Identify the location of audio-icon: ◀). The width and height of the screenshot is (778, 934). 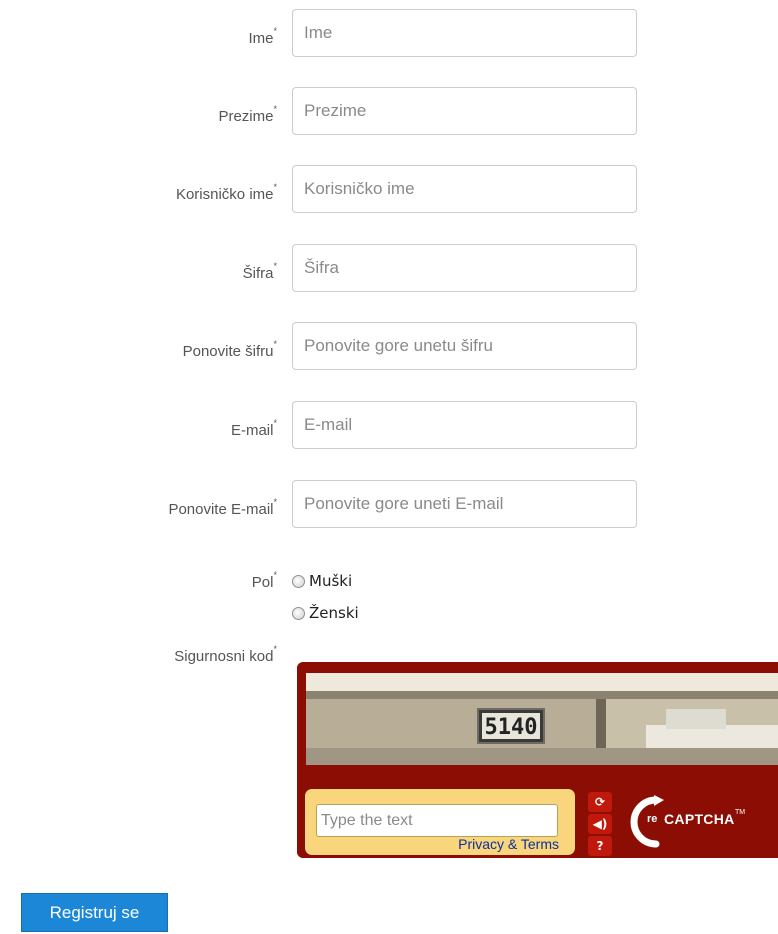
(600, 824).